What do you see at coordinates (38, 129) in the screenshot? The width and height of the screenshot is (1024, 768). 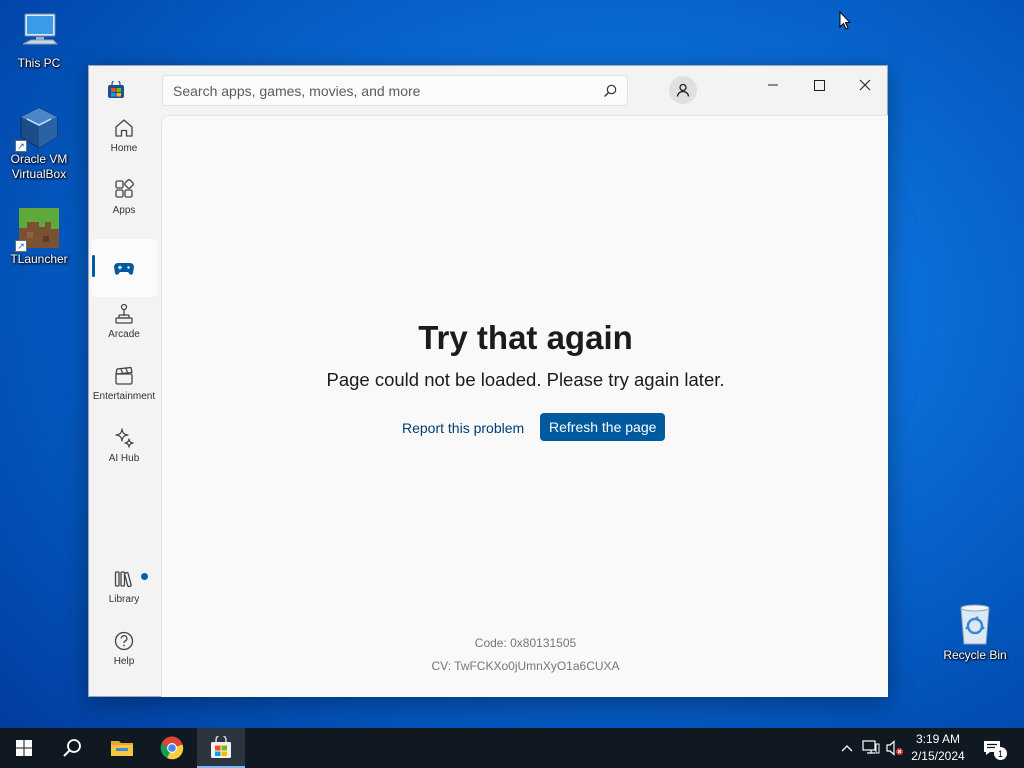 I see `virtualbox-icon: ↗` at bounding box center [38, 129].